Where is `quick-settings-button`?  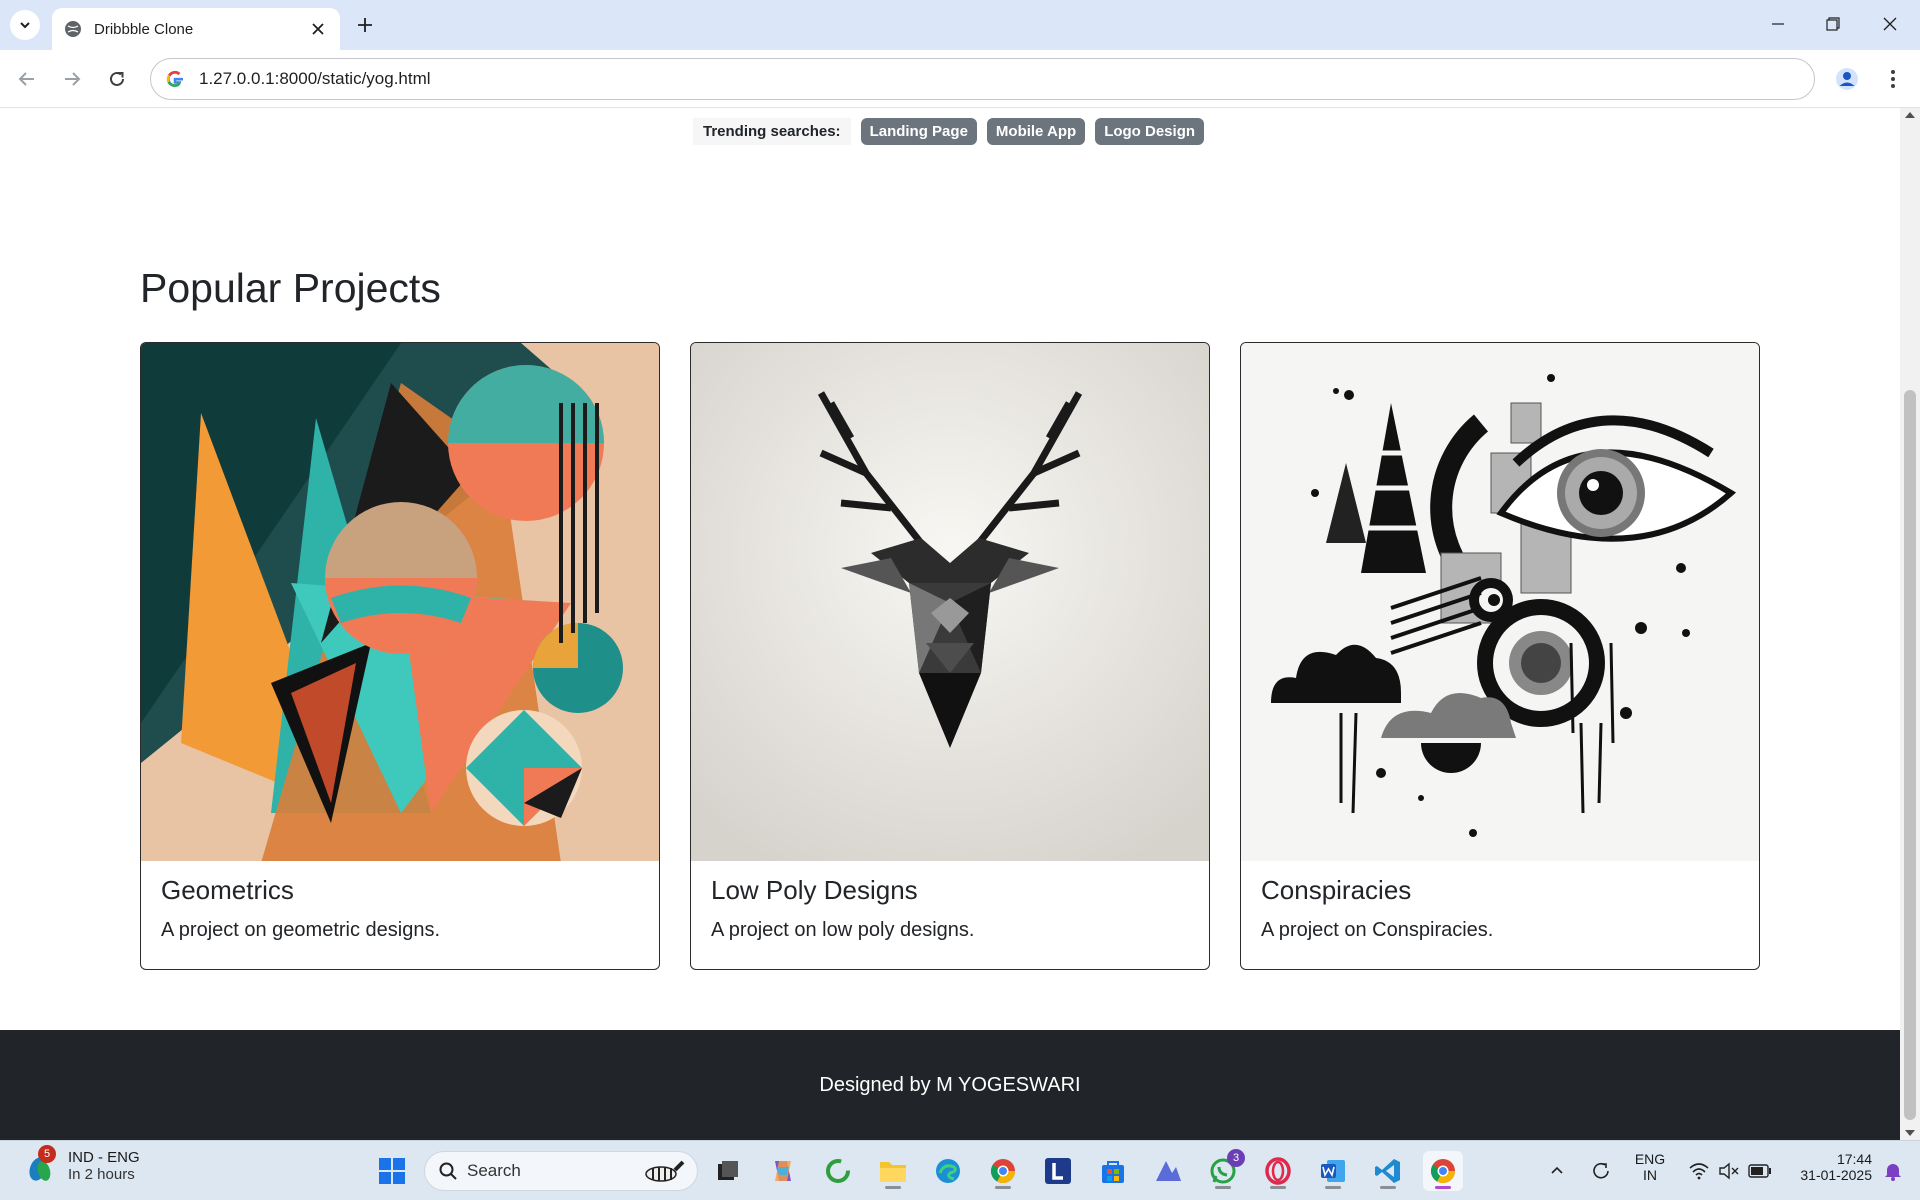 quick-settings-button is located at coordinates (1730, 1171).